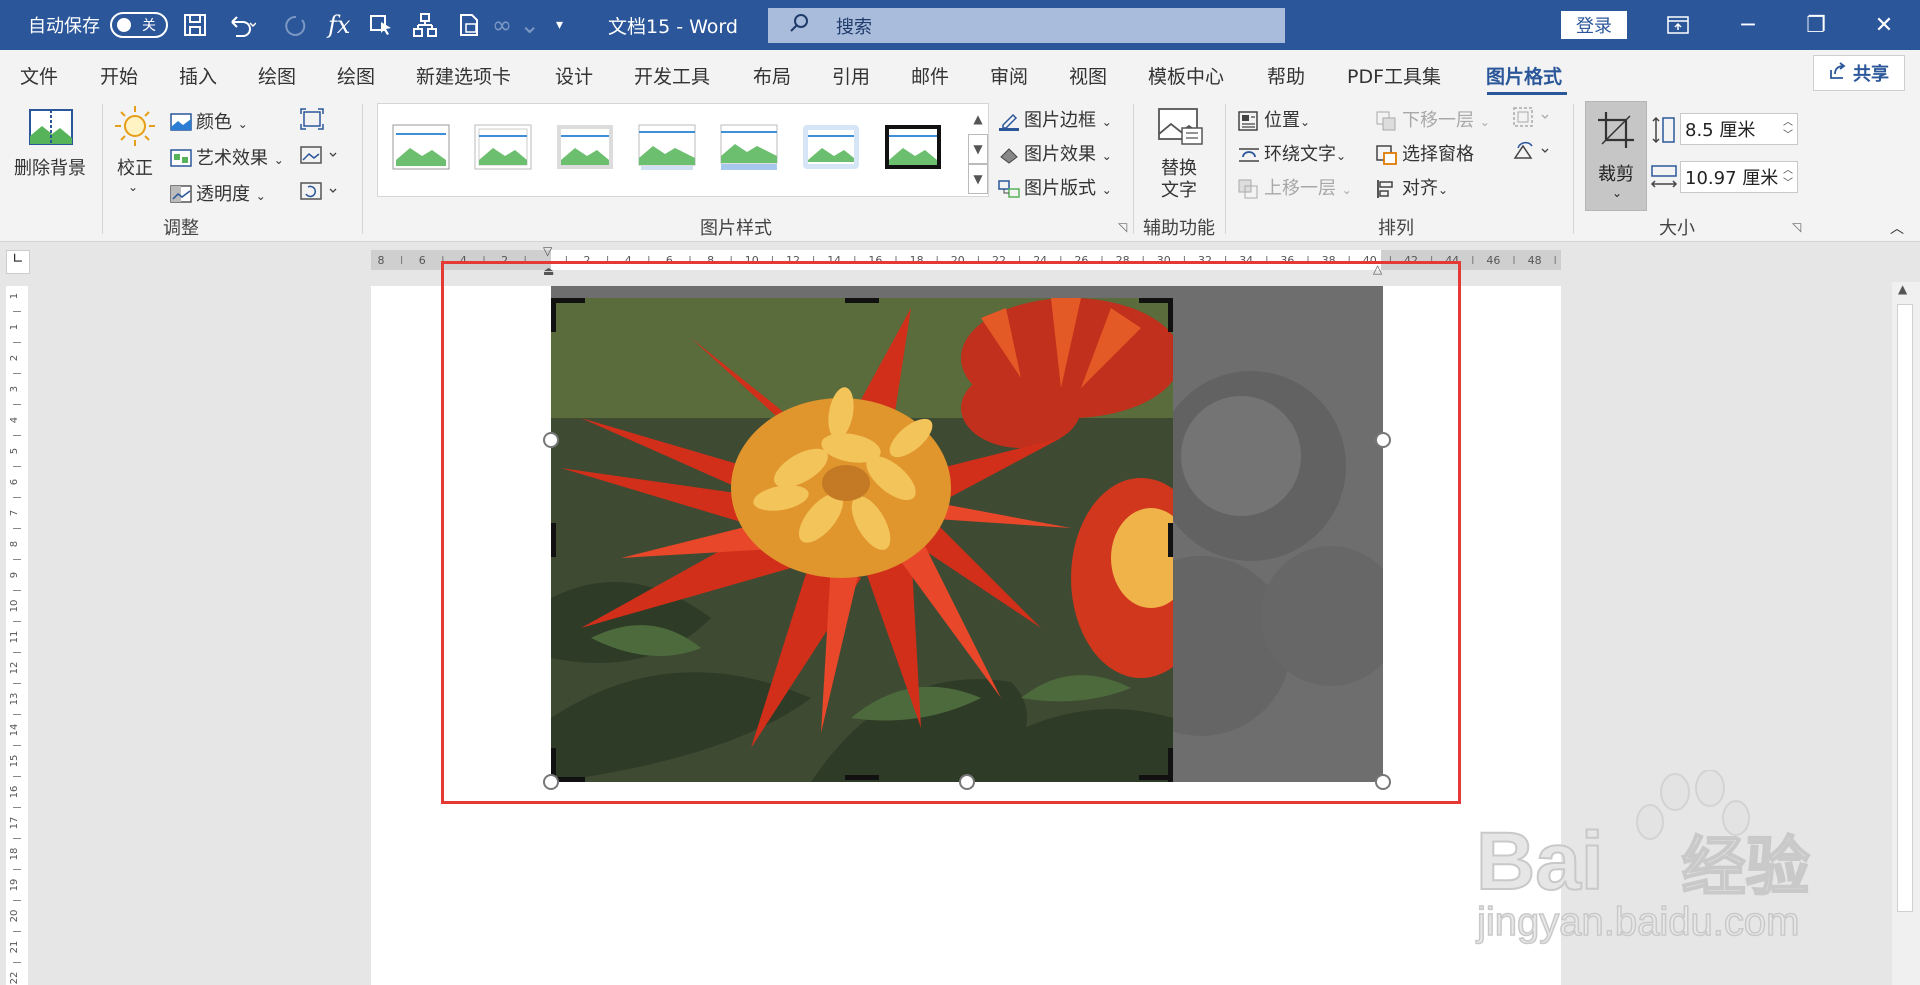 The image size is (1920, 985). Describe the element at coordinates (1122, 227) in the screenshot. I see `styles-dialog-launcher-icon: ◹` at that location.